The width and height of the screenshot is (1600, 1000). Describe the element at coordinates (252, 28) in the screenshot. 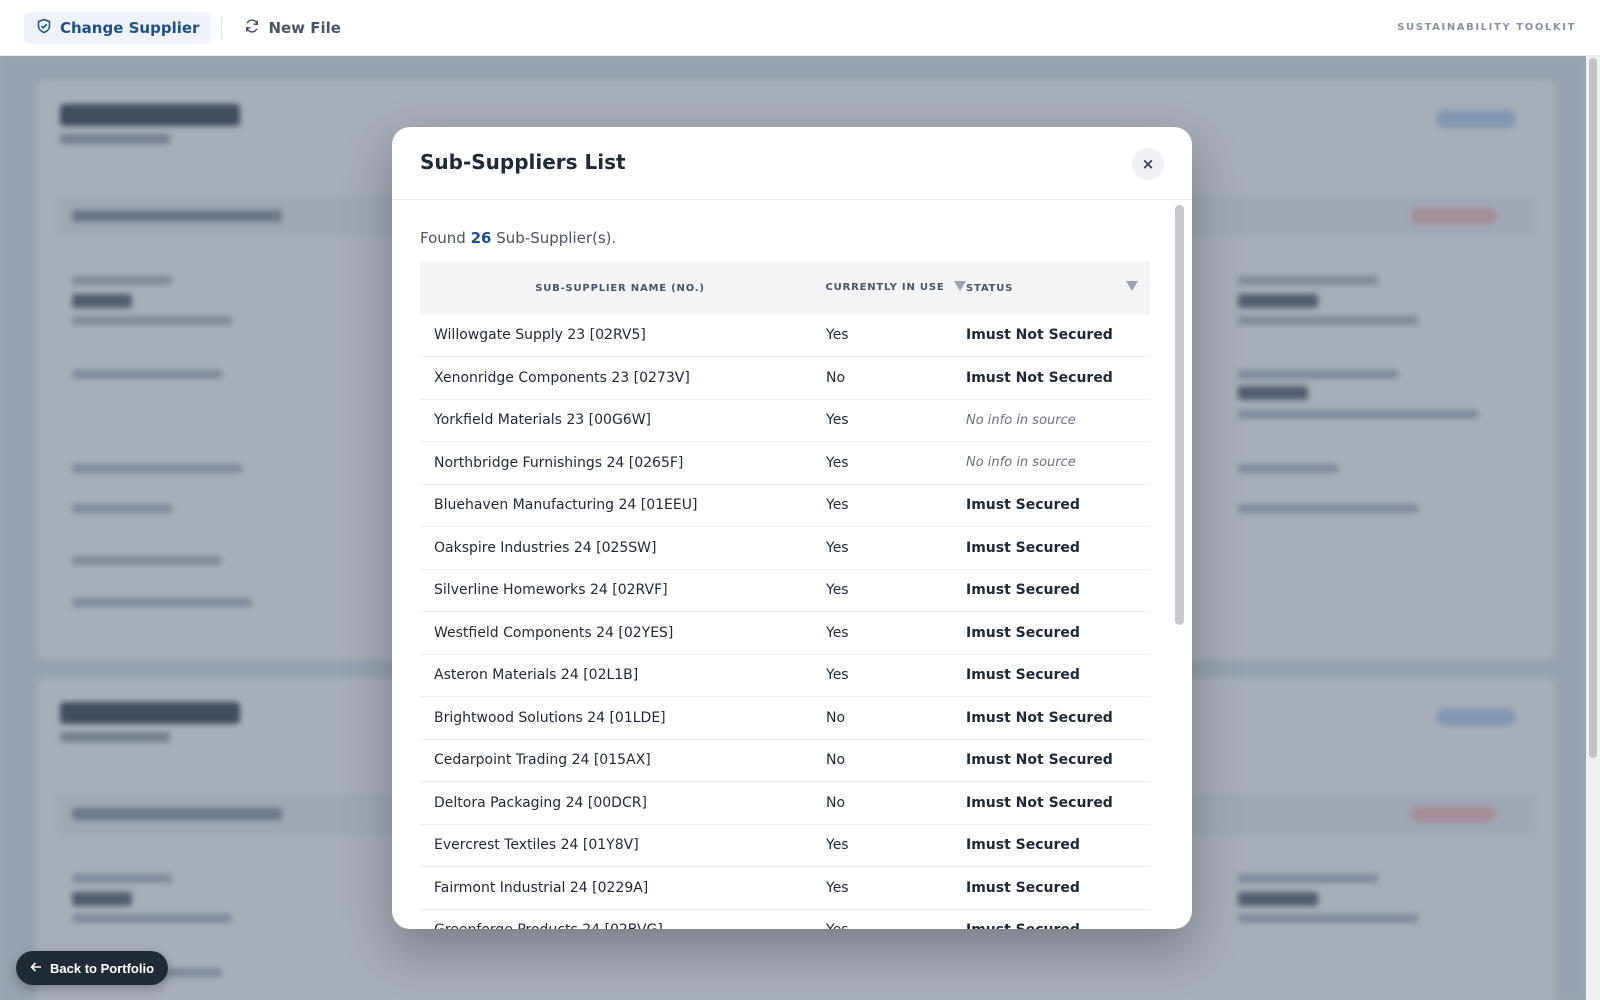

I see `refresh-icon` at that location.